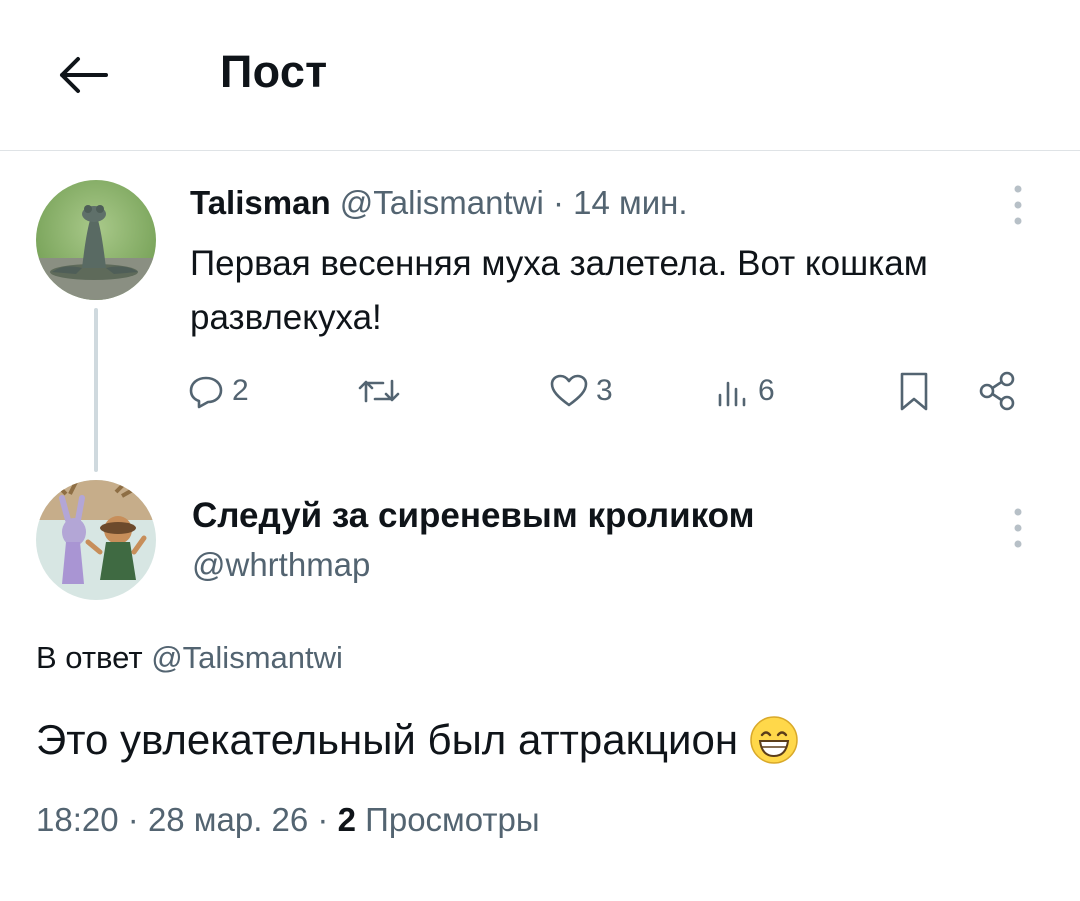 The image size is (1080, 901). Describe the element at coordinates (96, 390) in the screenshot. I see `thread-connector-line` at that location.